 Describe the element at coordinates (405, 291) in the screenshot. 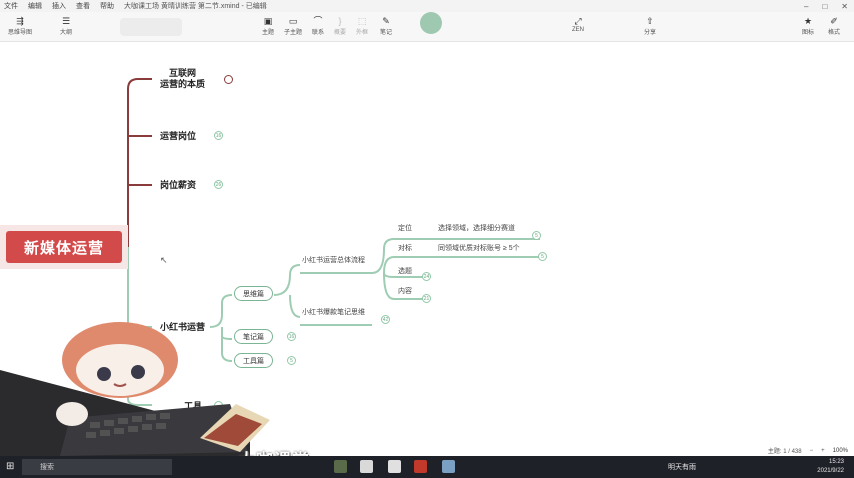

I see `topic-content: 内容` at that location.